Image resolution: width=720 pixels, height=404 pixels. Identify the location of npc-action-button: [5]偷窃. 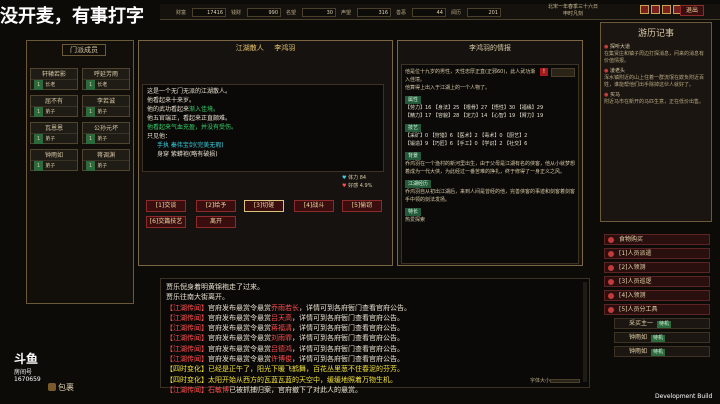
(362, 206).